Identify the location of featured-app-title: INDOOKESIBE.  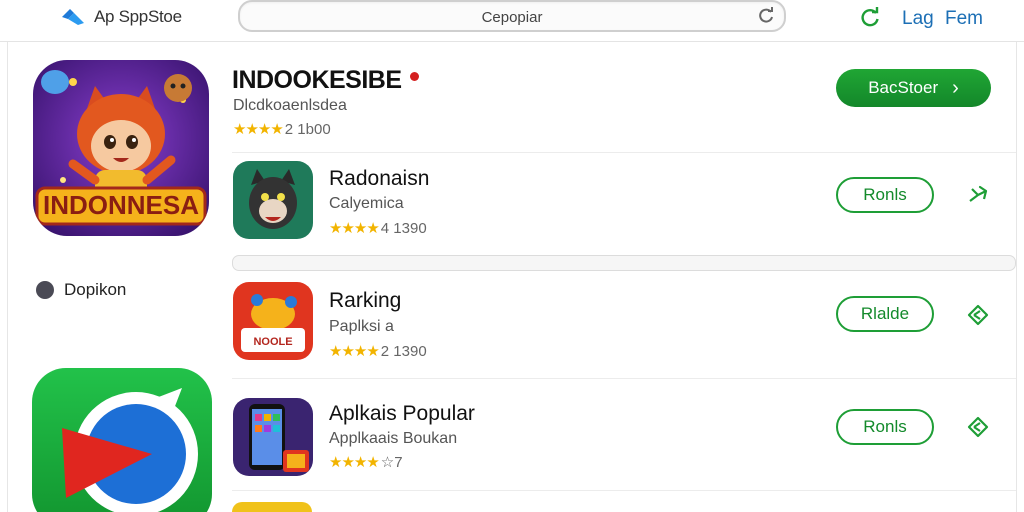
(317, 80).